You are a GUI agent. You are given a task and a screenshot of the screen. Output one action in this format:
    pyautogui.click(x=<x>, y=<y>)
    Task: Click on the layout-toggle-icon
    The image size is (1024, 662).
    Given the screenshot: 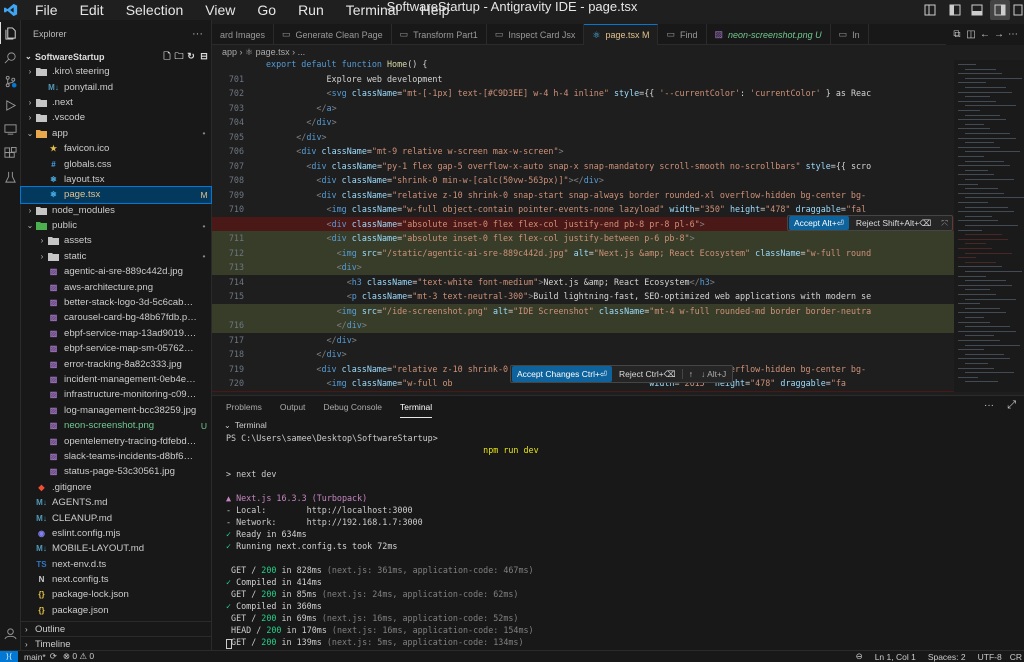 What is the action you would take?
    pyautogui.click(x=930, y=10)
    